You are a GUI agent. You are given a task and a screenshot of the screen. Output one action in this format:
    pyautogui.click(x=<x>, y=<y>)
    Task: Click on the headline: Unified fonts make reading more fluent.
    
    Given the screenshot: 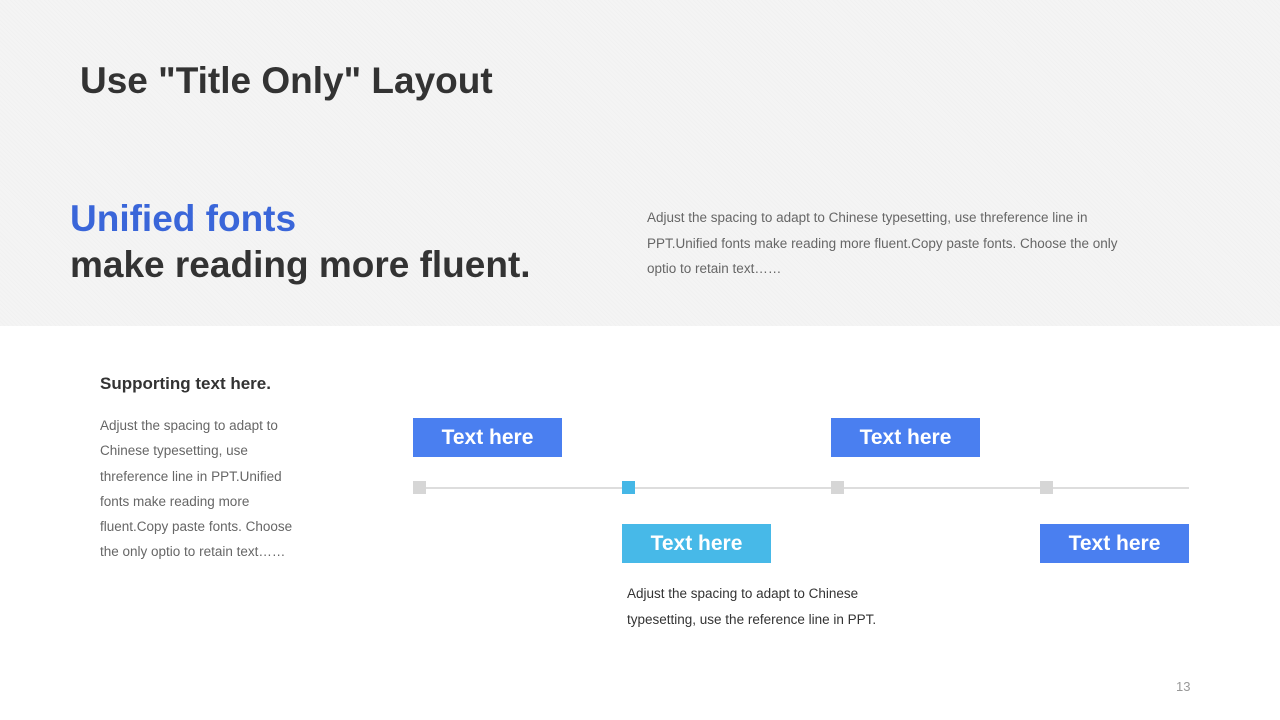 What is the action you would take?
    pyautogui.click(x=300, y=242)
    